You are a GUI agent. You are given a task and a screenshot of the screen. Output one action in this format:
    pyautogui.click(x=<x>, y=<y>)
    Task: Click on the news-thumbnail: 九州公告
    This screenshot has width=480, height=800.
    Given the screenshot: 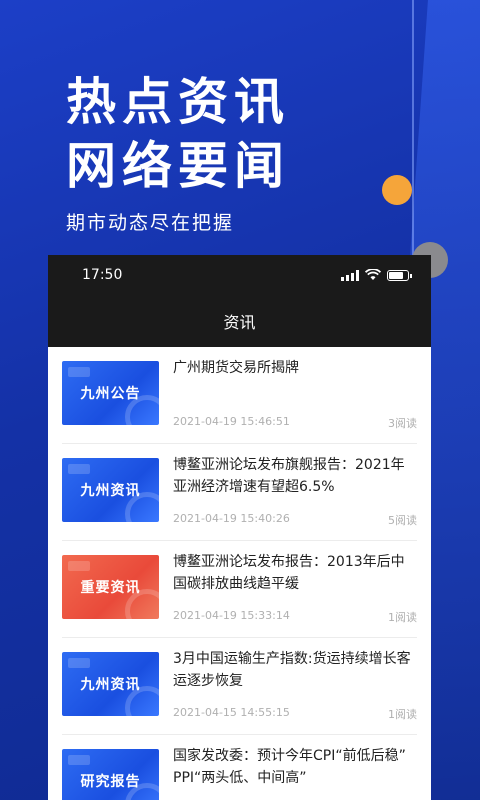 What is the action you would take?
    pyautogui.click(x=110, y=393)
    